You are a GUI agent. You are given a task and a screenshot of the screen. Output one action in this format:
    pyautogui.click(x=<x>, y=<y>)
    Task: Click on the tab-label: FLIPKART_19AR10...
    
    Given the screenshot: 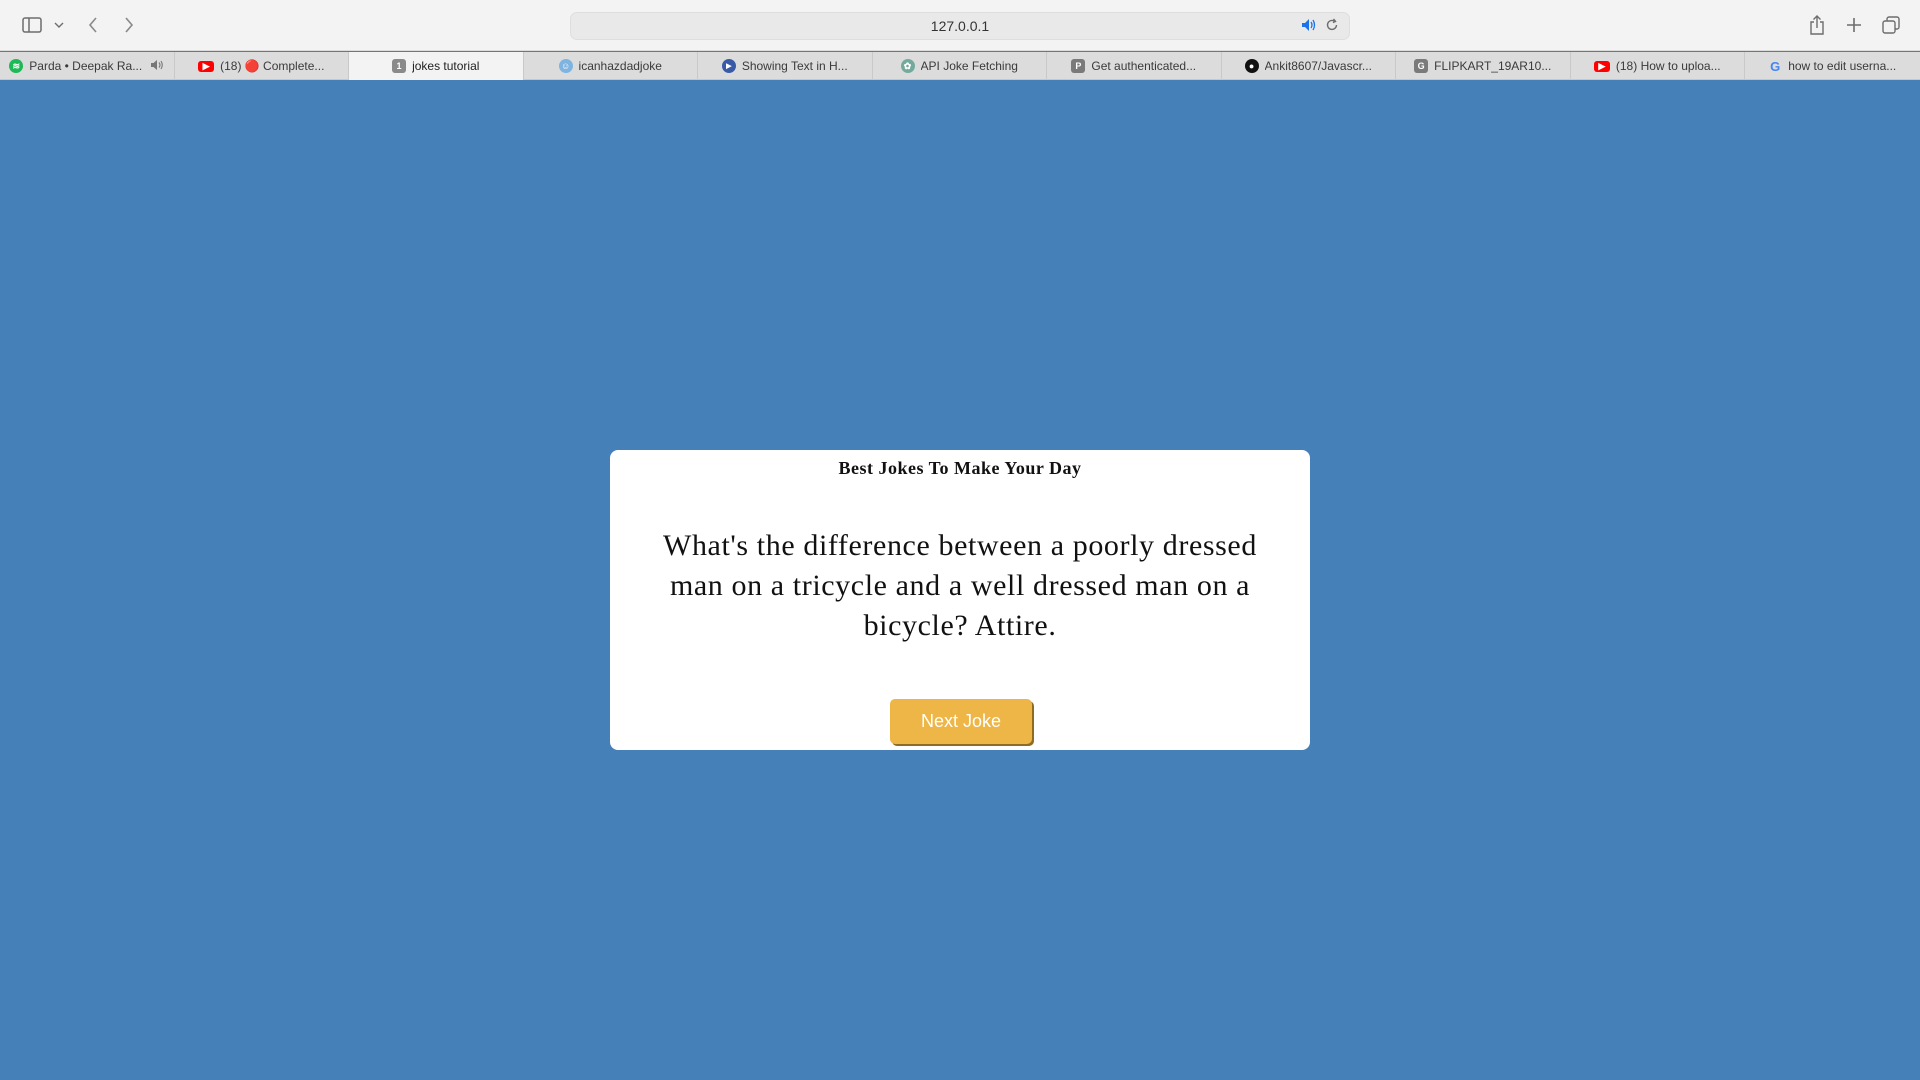 What is the action you would take?
    pyautogui.click(x=1493, y=66)
    